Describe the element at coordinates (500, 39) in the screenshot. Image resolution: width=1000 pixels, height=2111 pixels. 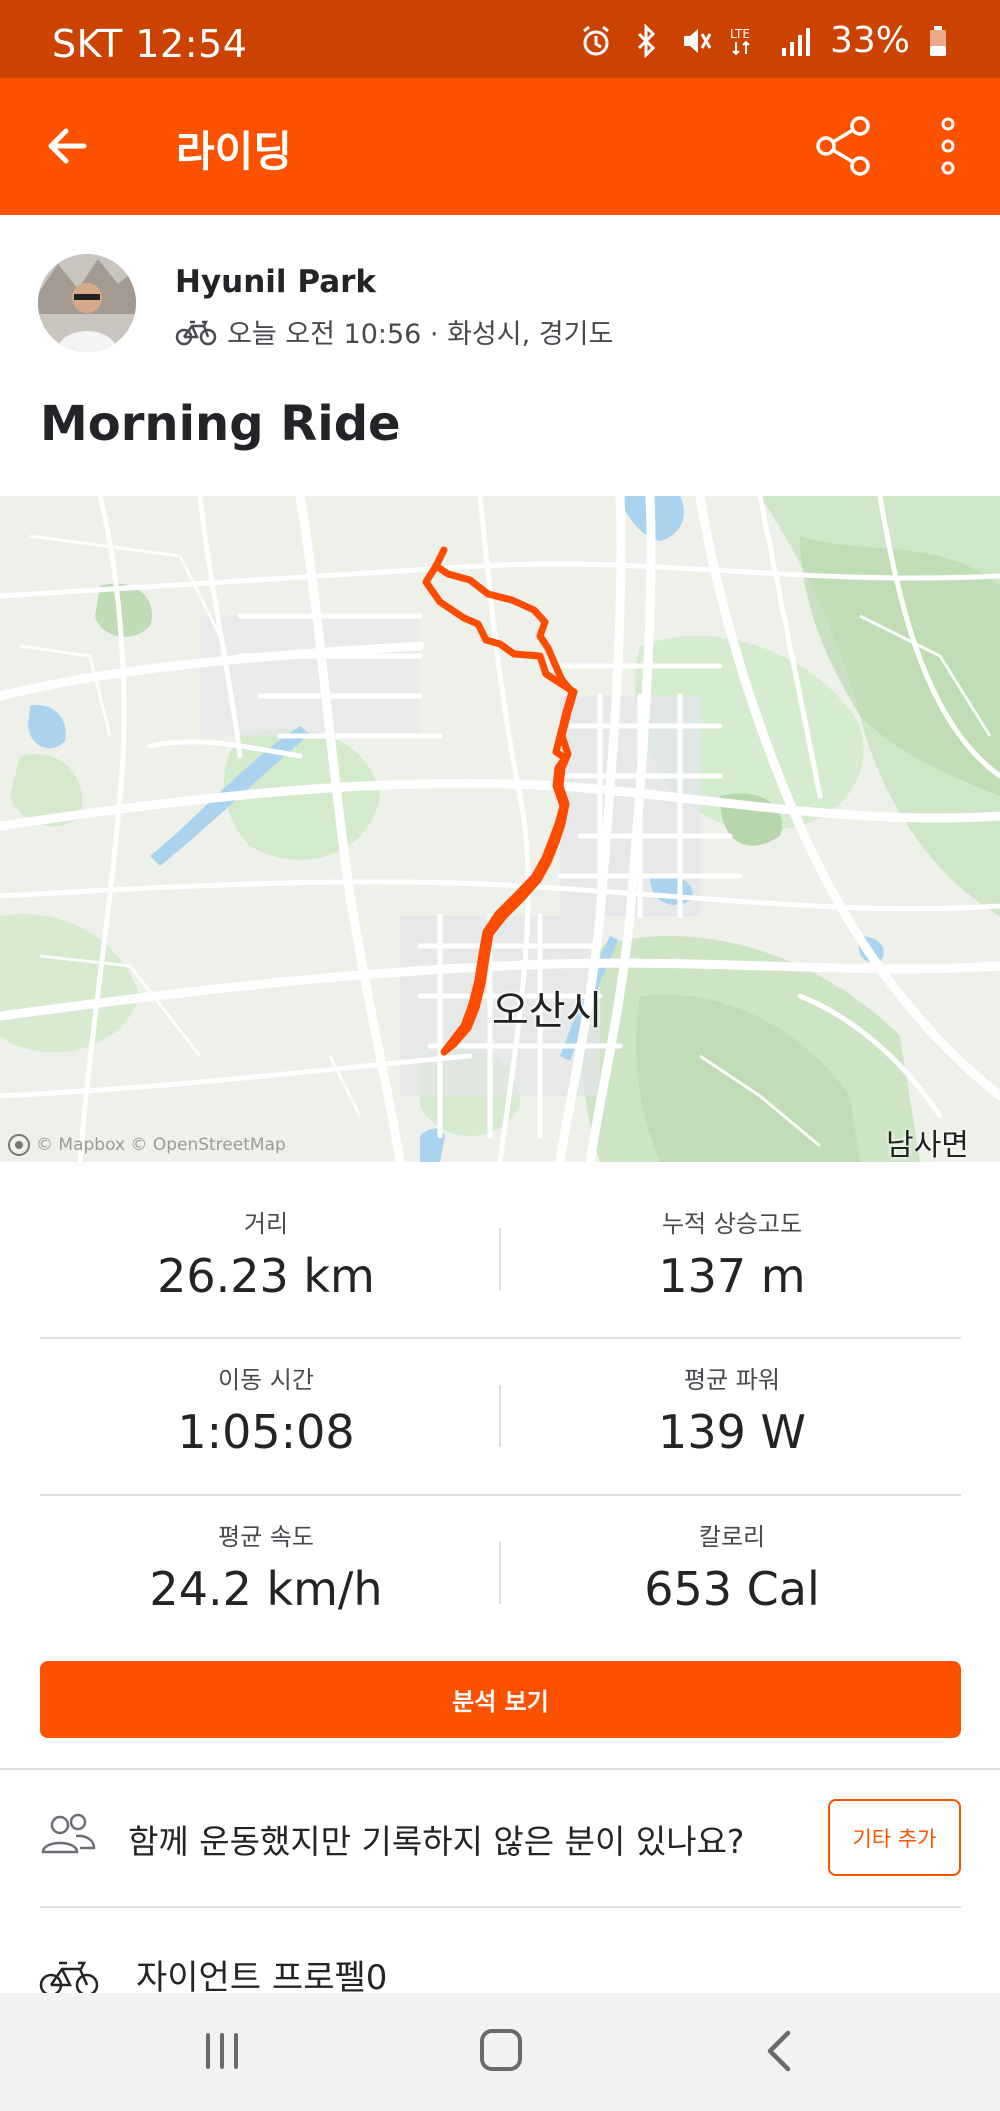
I see `status-bar: SKT 12:54 LTE 33%` at that location.